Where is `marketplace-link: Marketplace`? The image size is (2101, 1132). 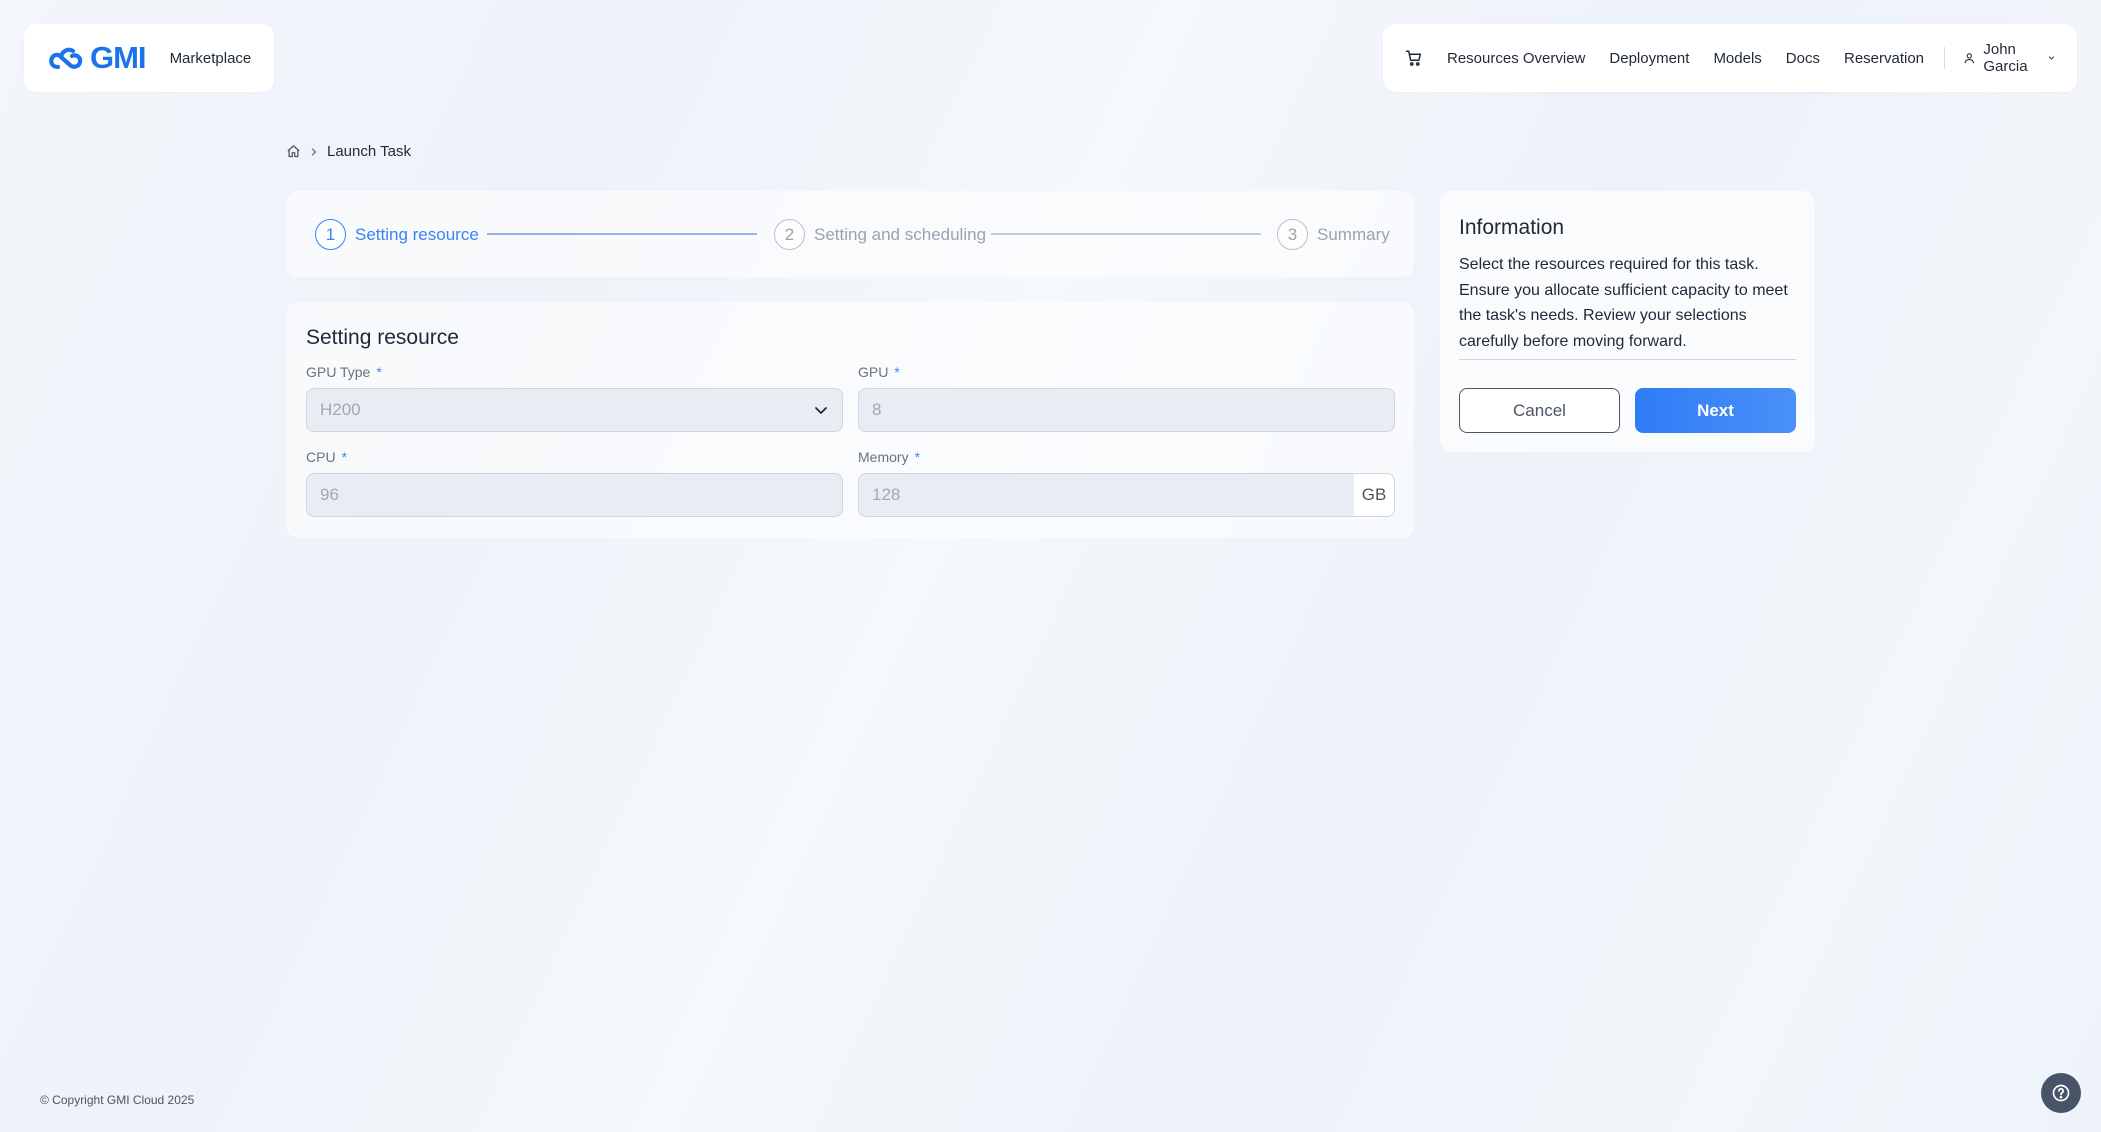
marketplace-link: Marketplace is located at coordinates (211, 58).